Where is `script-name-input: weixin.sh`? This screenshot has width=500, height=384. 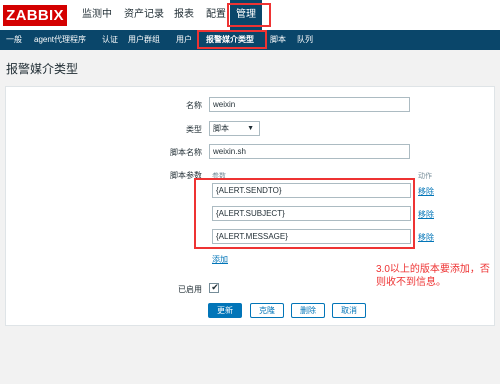
script-name-input: weixin.sh is located at coordinates (309, 151).